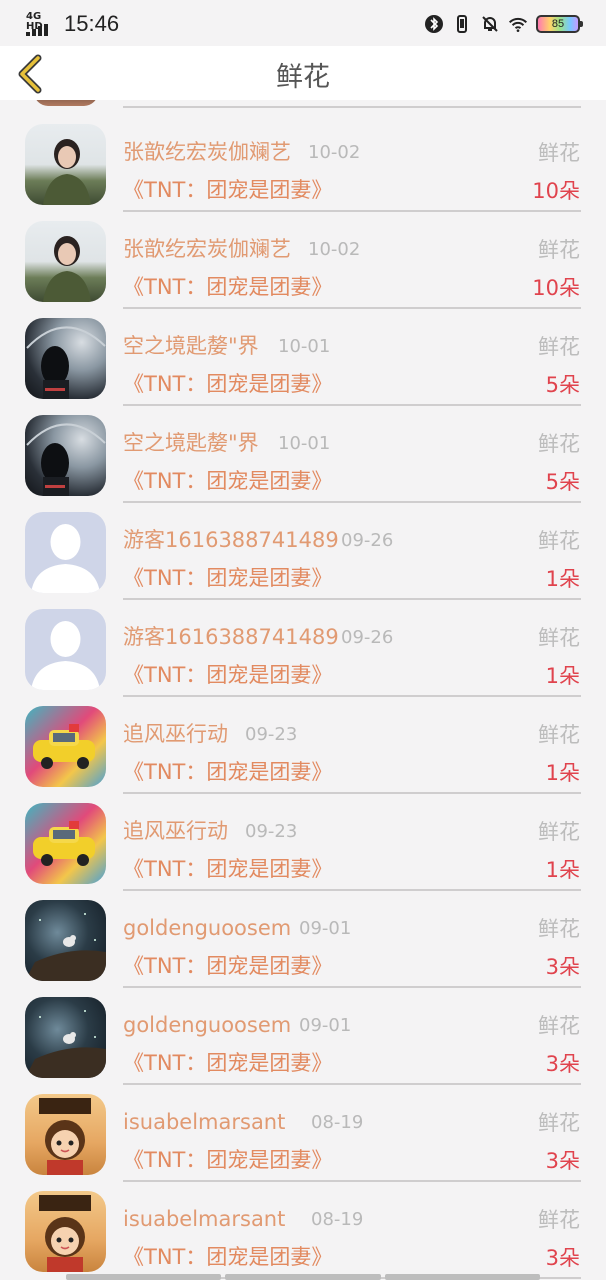 The height and width of the screenshot is (1280, 606). What do you see at coordinates (490, 24) in the screenshot?
I see `silent-bell-icon` at bounding box center [490, 24].